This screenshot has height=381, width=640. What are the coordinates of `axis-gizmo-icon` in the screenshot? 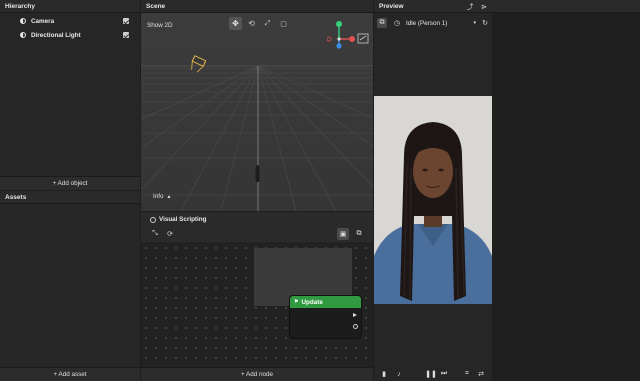 It's located at (349, 36).